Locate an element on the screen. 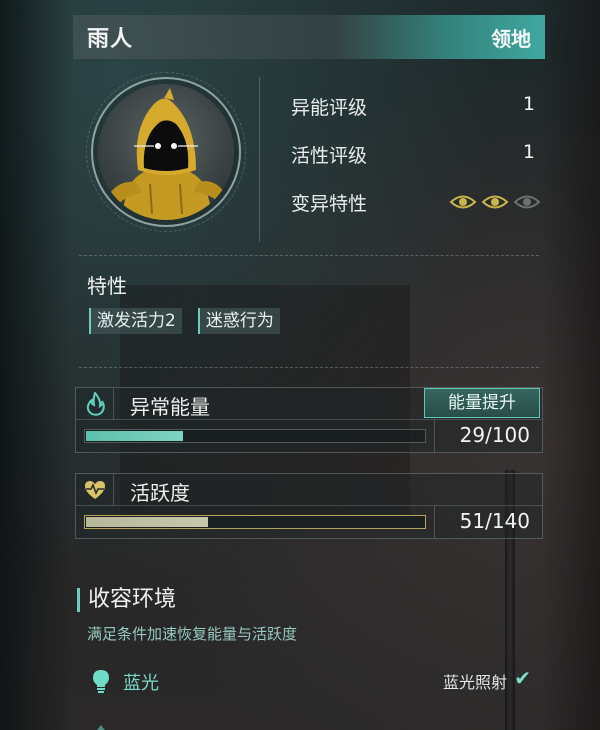 This screenshot has width=600, height=730. stat-label: 活性评级 is located at coordinates (329, 156).